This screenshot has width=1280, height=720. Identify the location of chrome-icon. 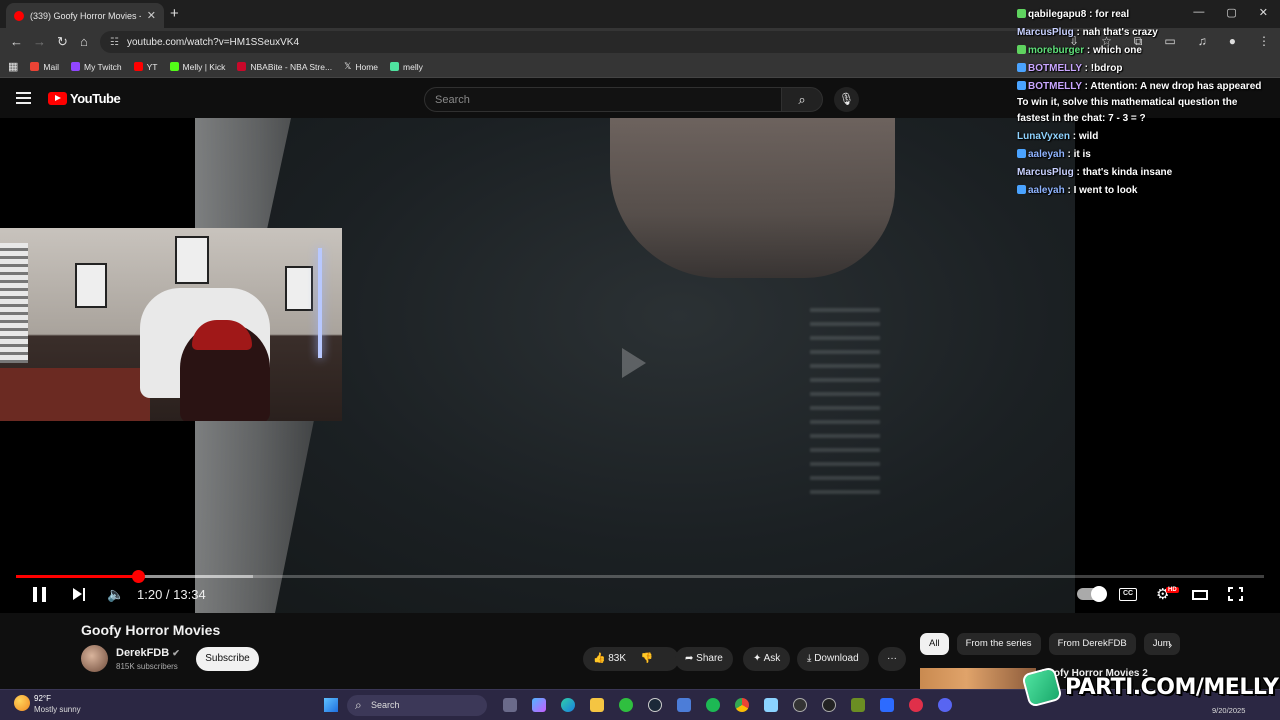
(742, 705).